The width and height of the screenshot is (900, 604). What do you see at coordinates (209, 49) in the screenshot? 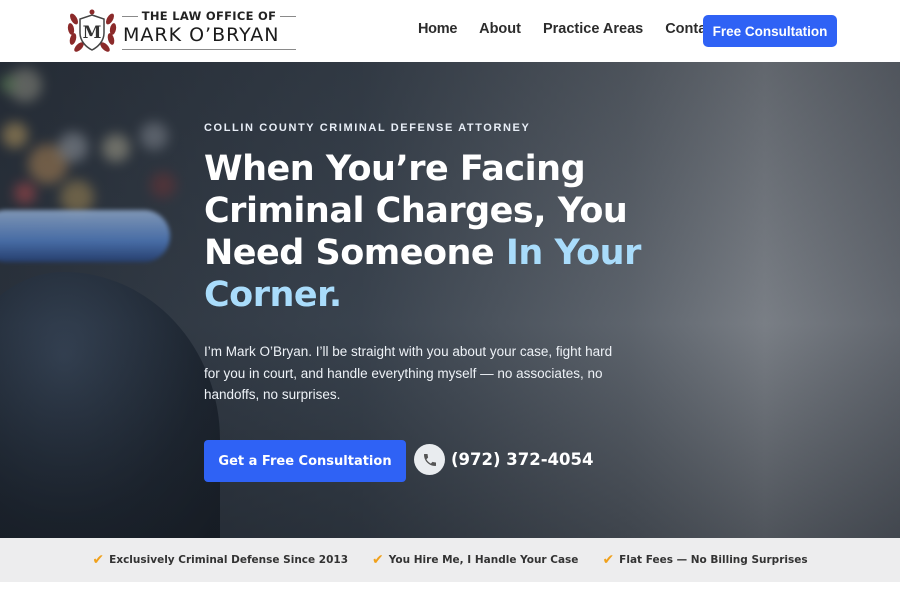
I see `logo-underline` at bounding box center [209, 49].